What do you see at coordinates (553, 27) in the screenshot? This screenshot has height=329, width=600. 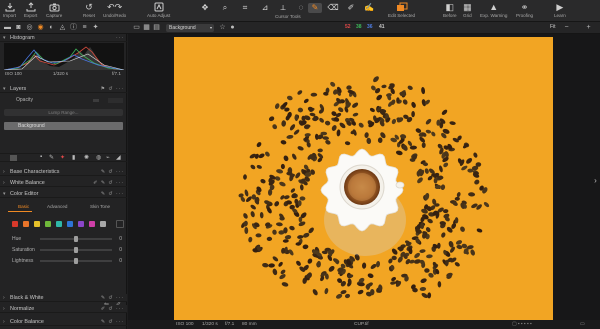 I see `zoom-fit-label: Fit` at bounding box center [553, 27].